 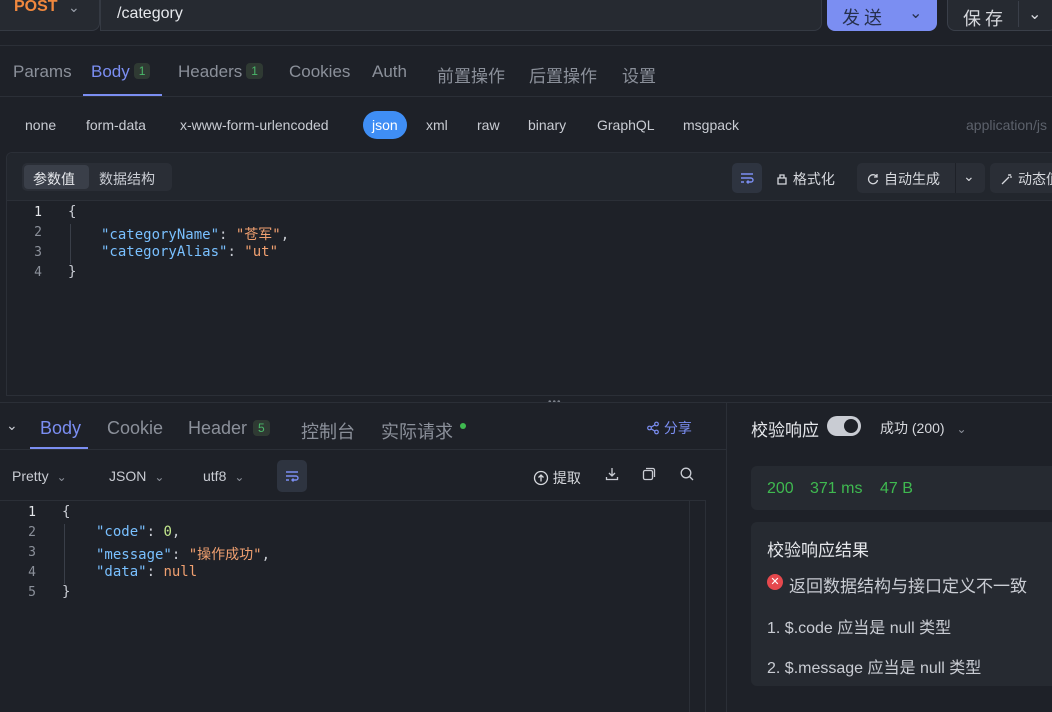 I want to click on code-line: "data": null, so click(x=146, y=572).